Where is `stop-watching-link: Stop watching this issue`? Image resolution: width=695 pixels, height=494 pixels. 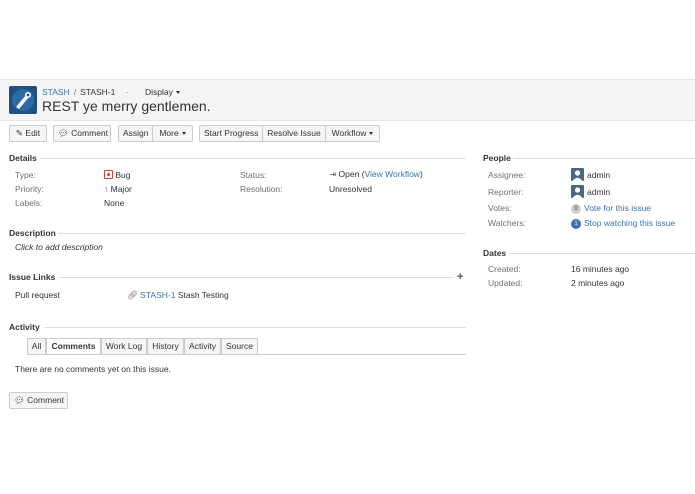 stop-watching-link: Stop watching this issue is located at coordinates (629, 223).